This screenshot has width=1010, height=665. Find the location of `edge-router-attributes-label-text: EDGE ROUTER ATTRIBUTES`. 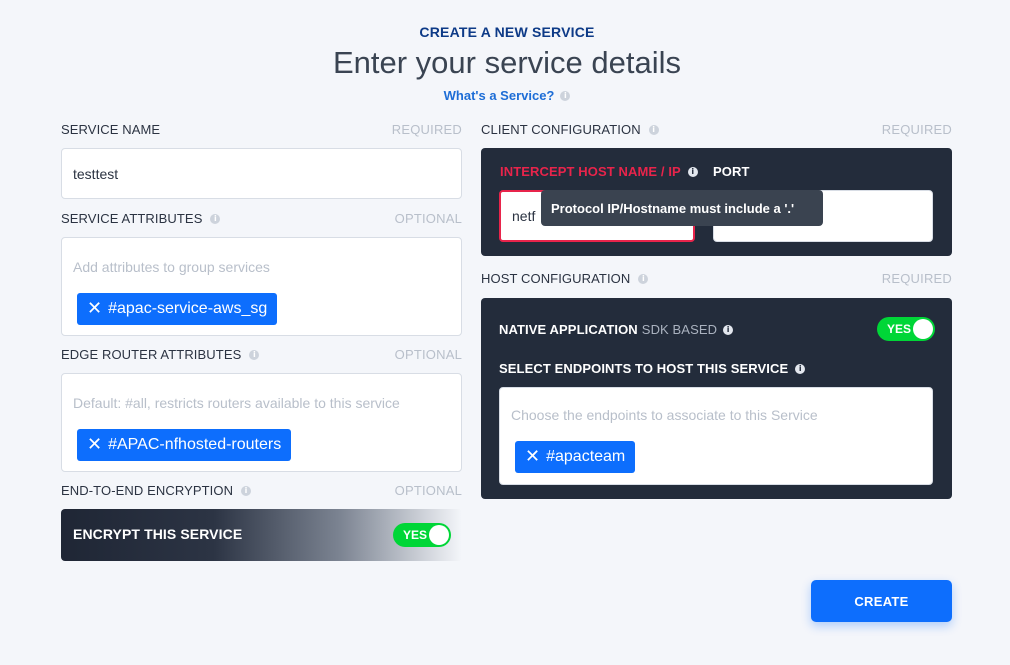

edge-router-attributes-label-text: EDGE ROUTER ATTRIBUTES is located at coordinates (151, 354).